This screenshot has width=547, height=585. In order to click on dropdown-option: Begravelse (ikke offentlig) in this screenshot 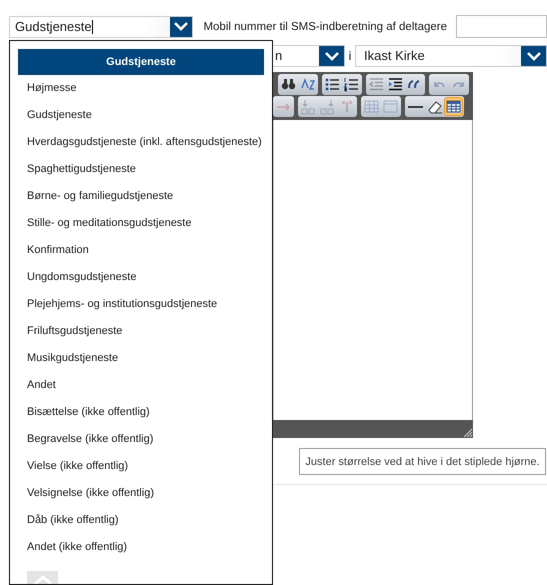, I will do `click(141, 439)`.